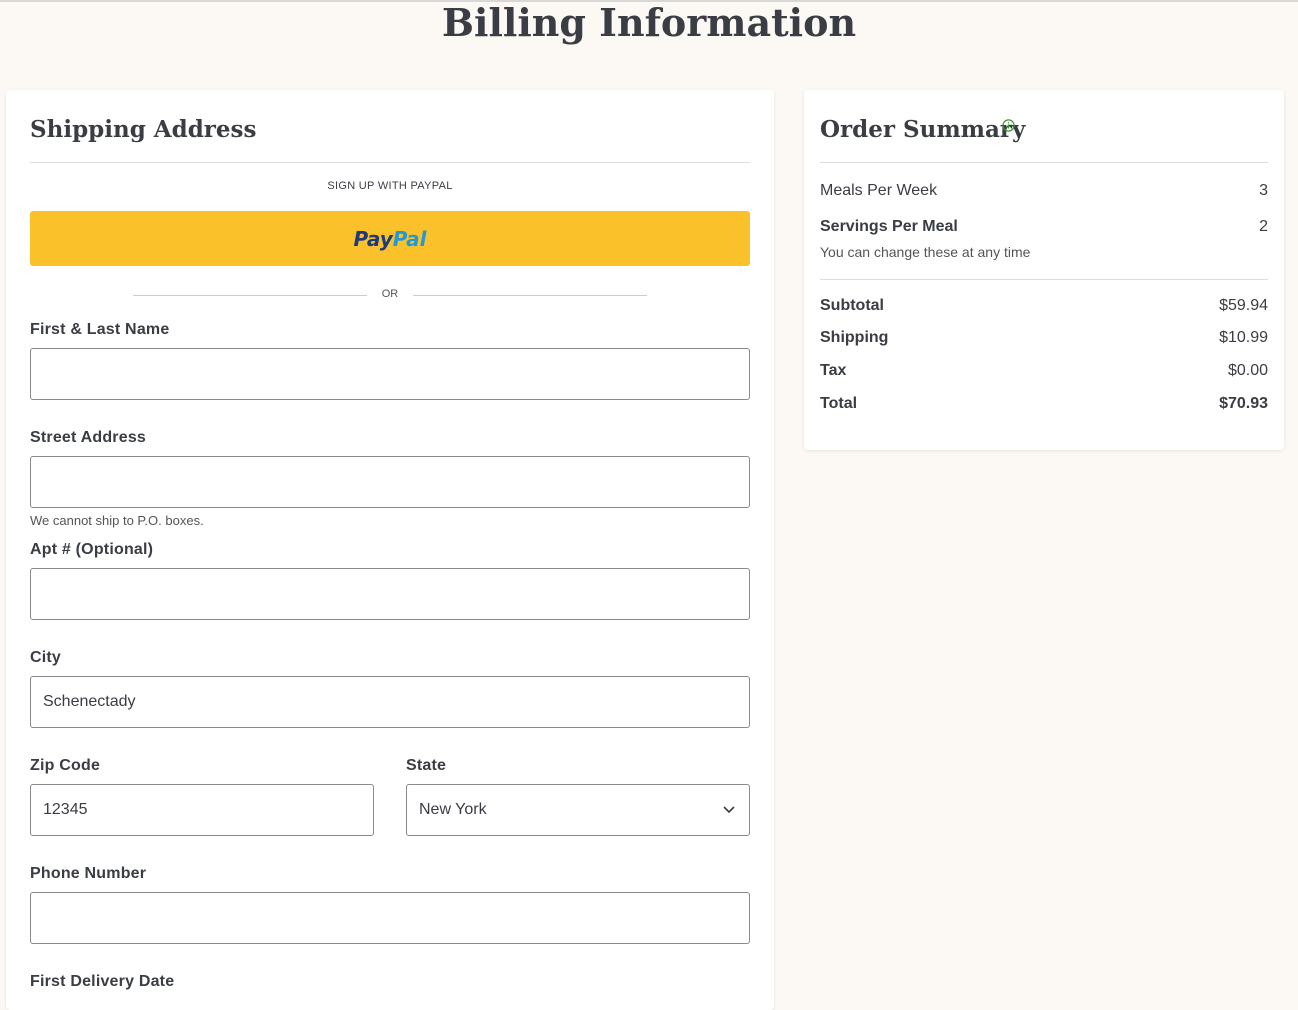  Describe the element at coordinates (649, 22) in the screenshot. I see `page-title: Billing Information` at that location.